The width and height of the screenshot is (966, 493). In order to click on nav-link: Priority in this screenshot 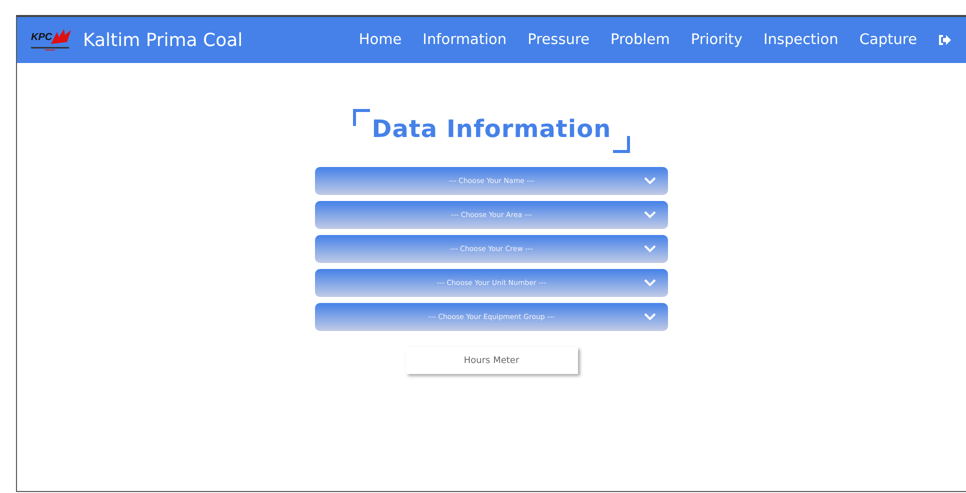, I will do `click(716, 40)`.